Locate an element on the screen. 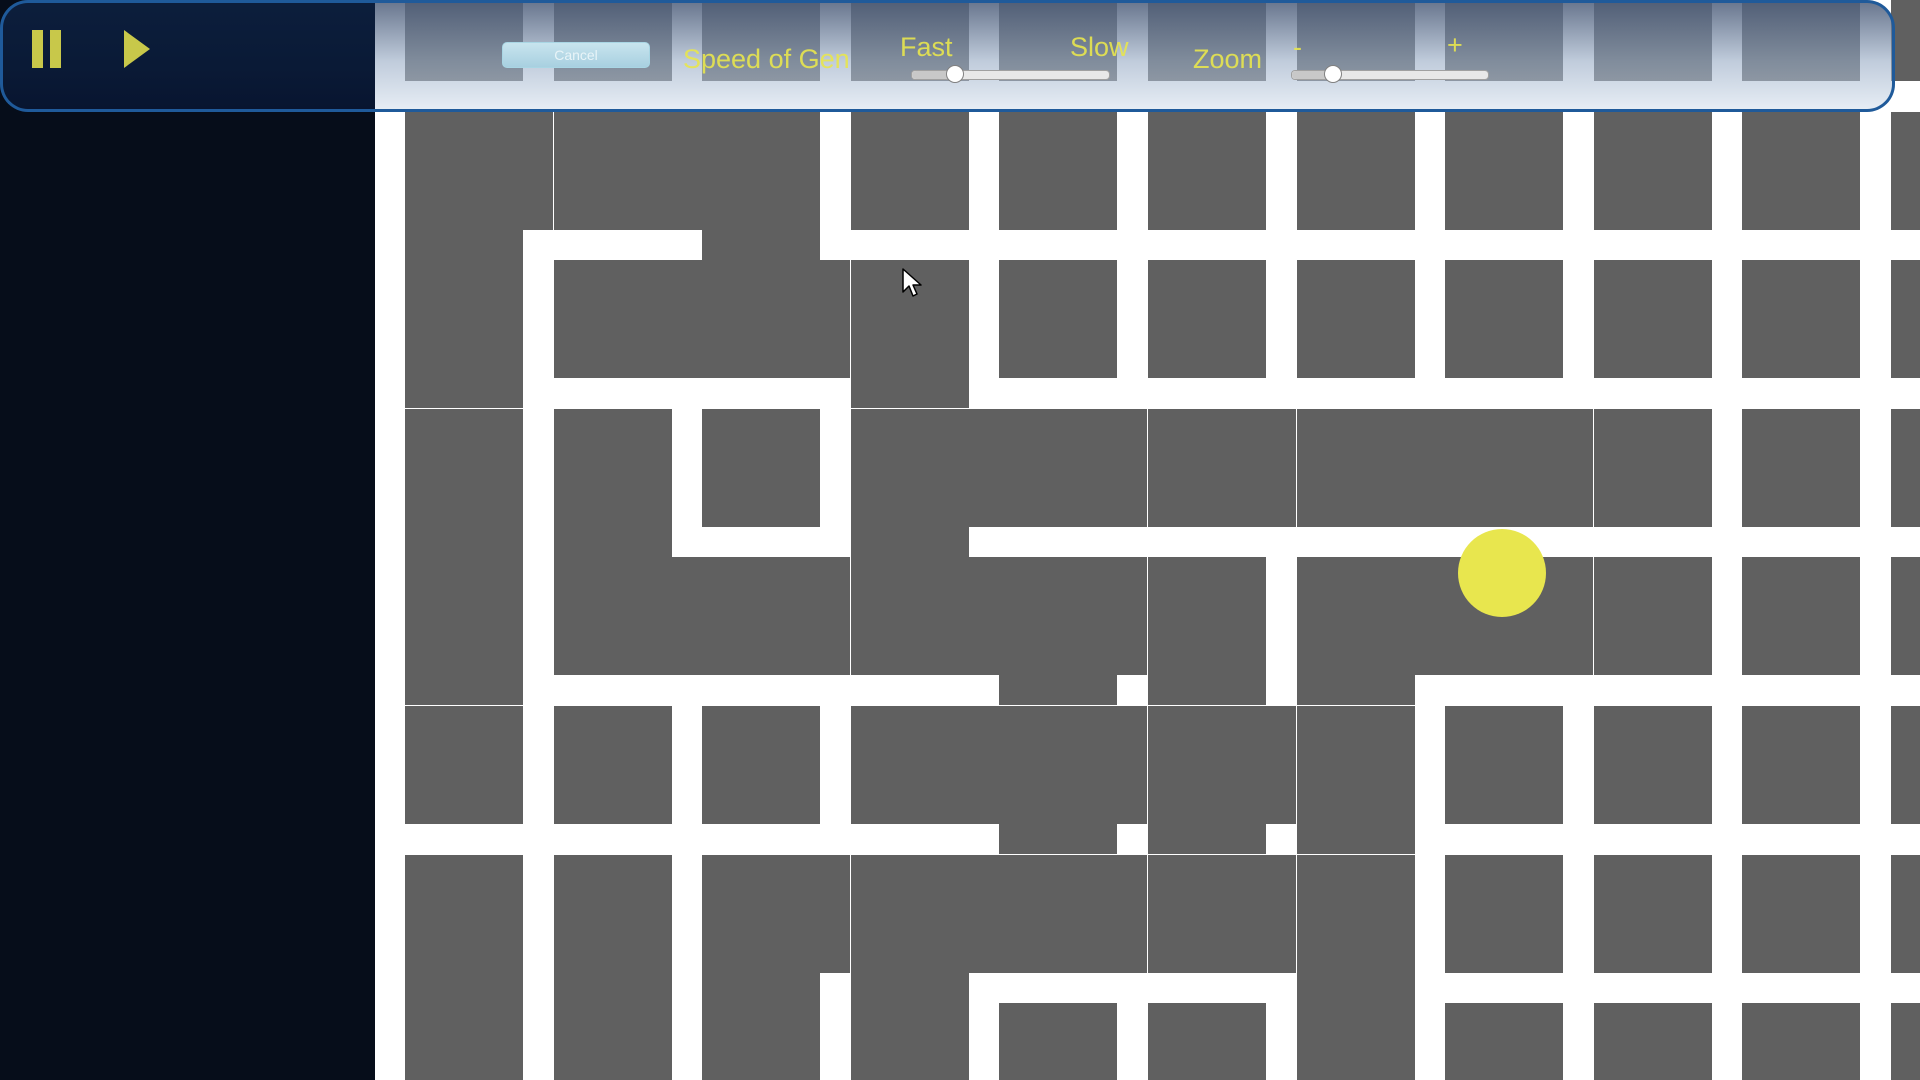  play-button is located at coordinates (145, 49).